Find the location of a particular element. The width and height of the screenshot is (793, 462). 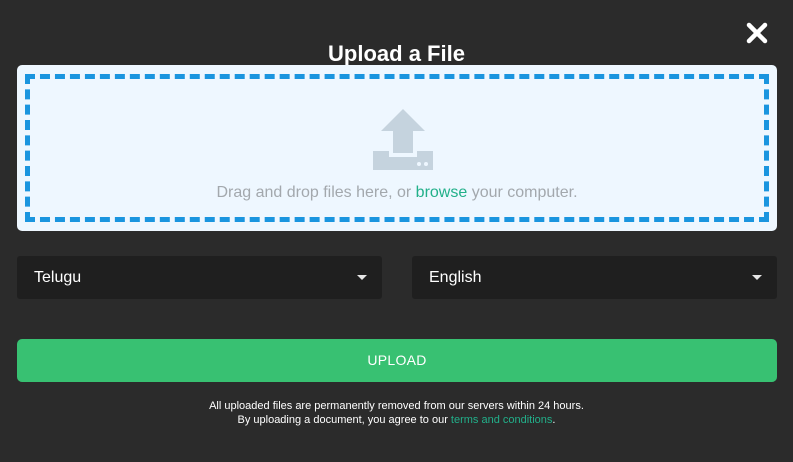

upload-button: UPLOAD is located at coordinates (397, 360).